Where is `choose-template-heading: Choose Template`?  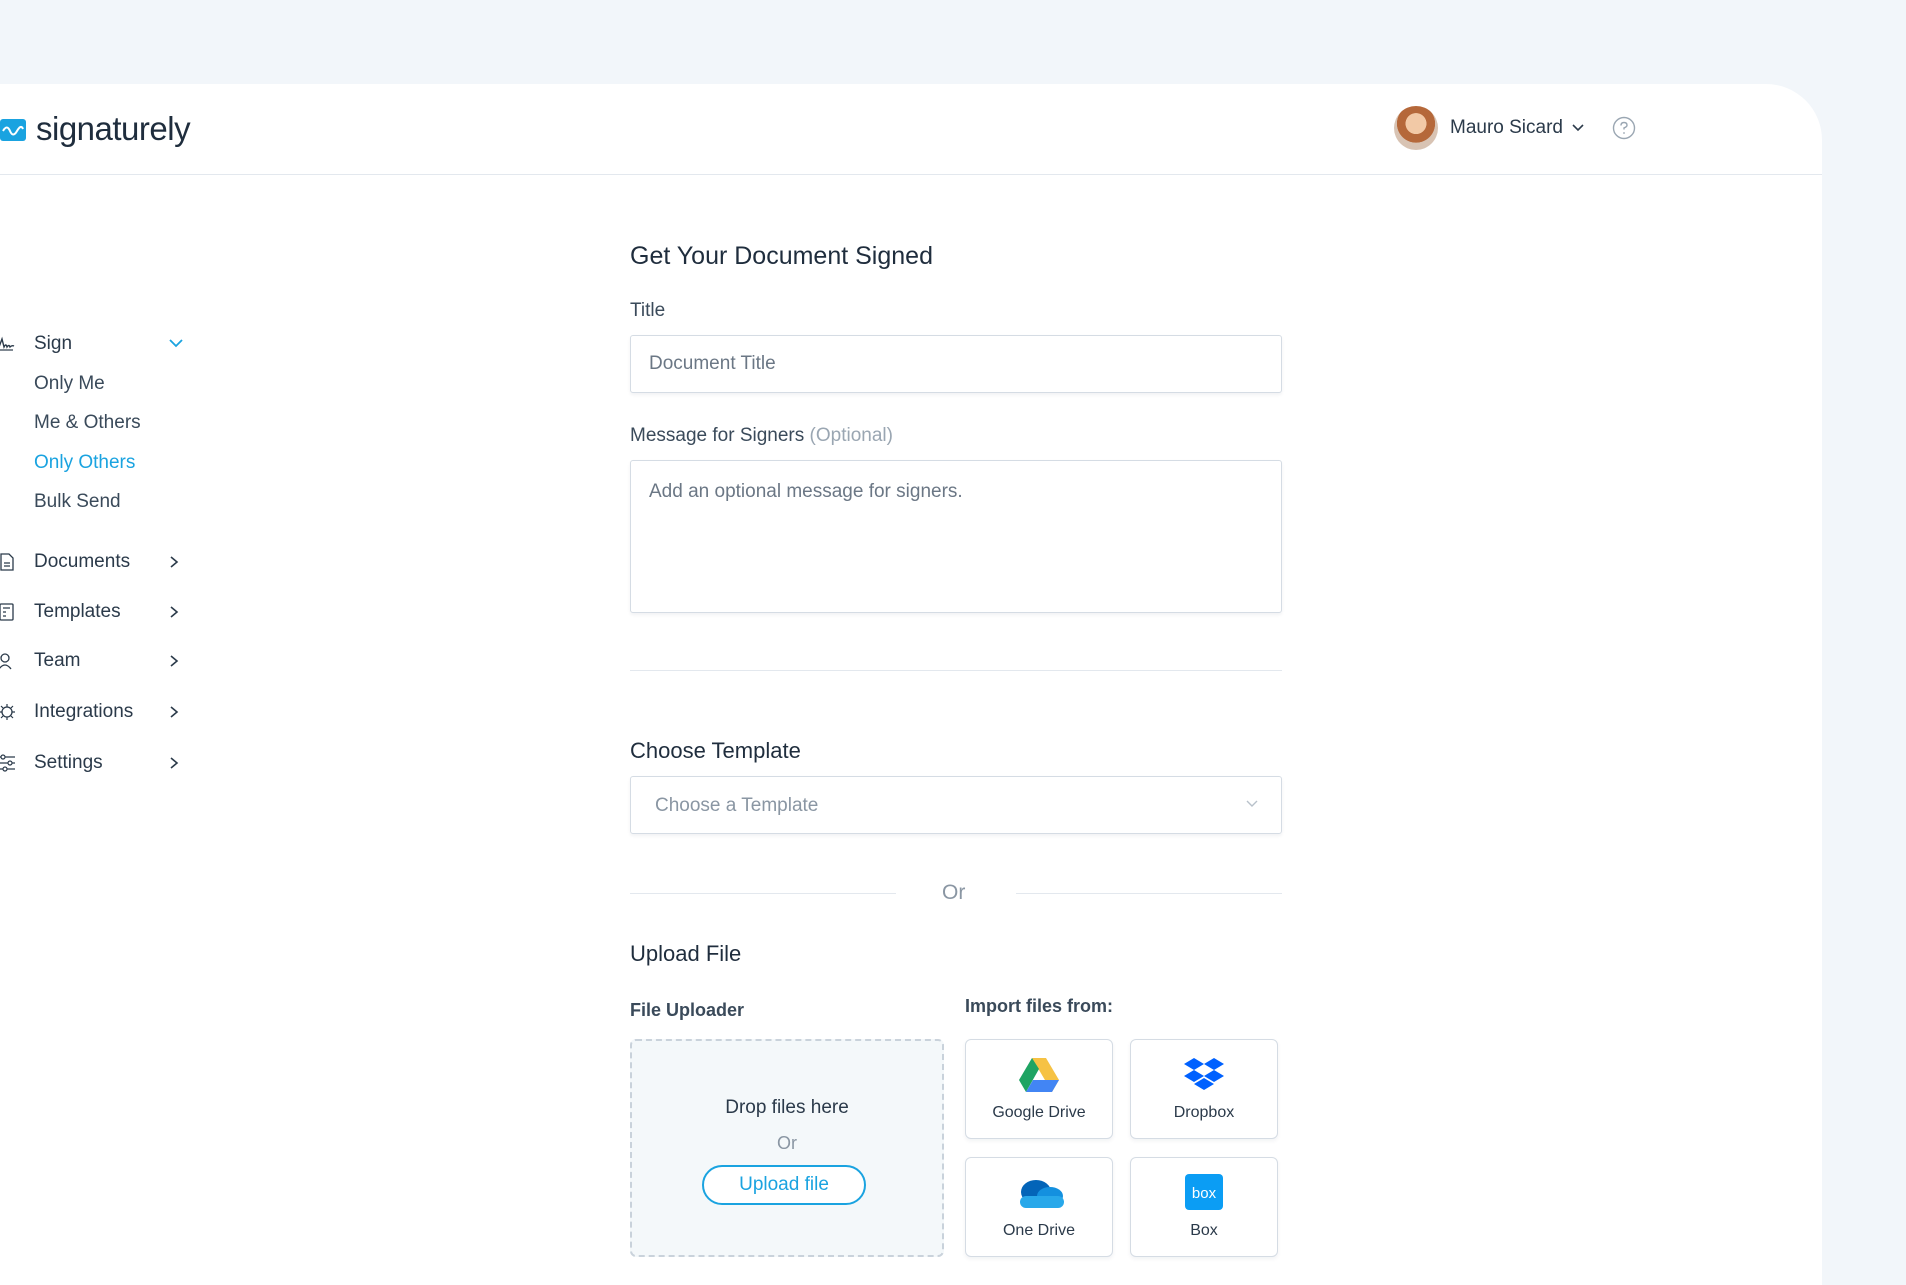 choose-template-heading: Choose Template is located at coordinates (715, 750).